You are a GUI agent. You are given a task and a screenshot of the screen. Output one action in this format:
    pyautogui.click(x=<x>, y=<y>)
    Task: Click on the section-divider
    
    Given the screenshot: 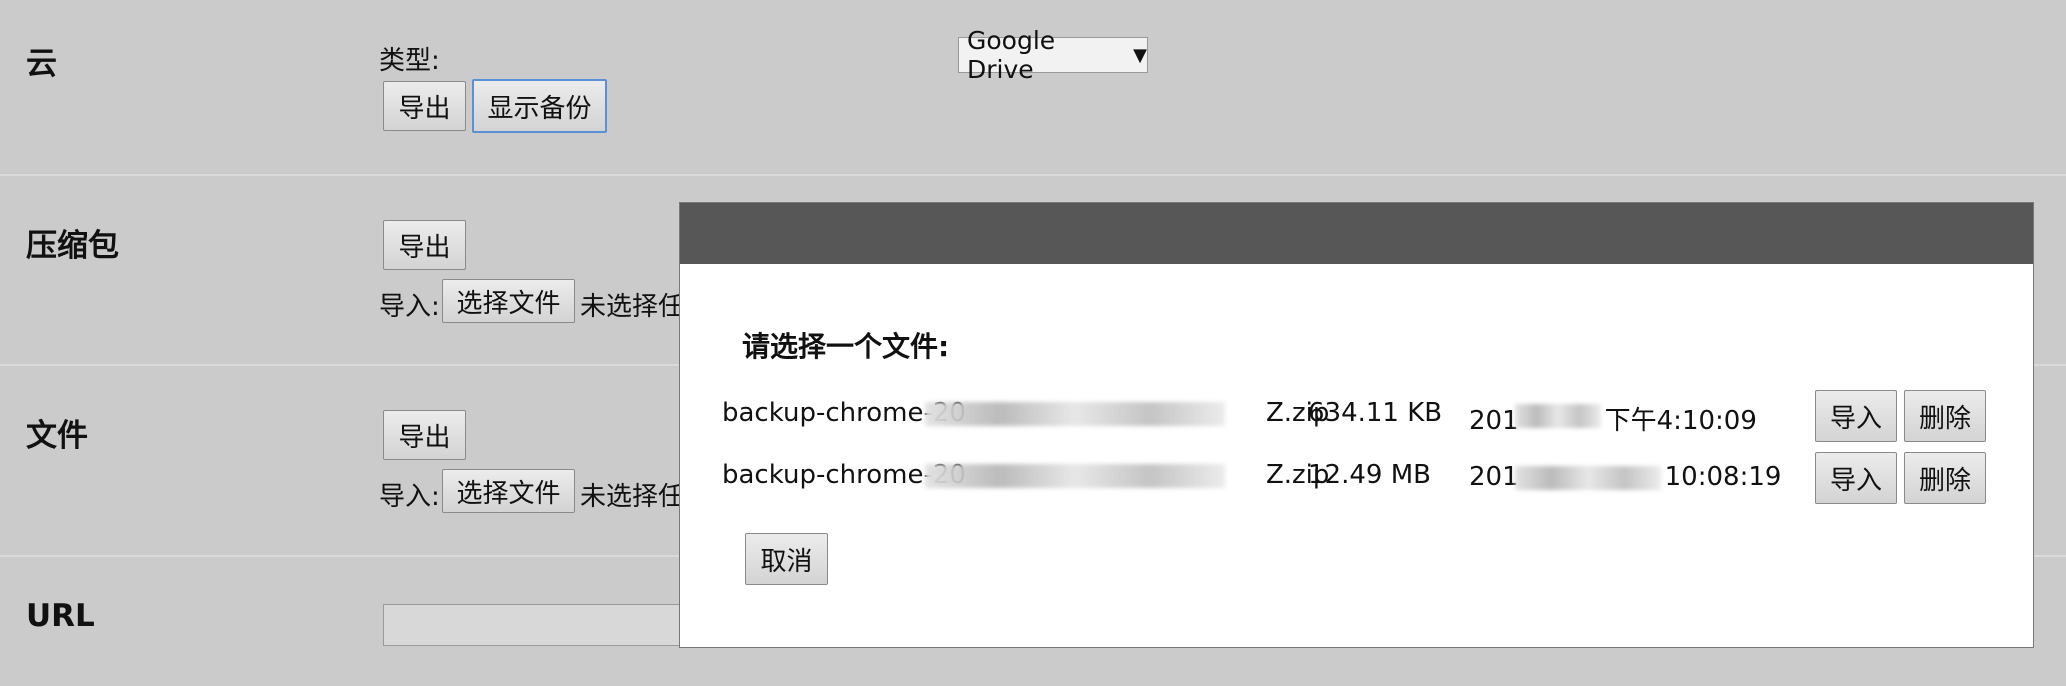 What is the action you would take?
    pyautogui.click(x=1033, y=175)
    